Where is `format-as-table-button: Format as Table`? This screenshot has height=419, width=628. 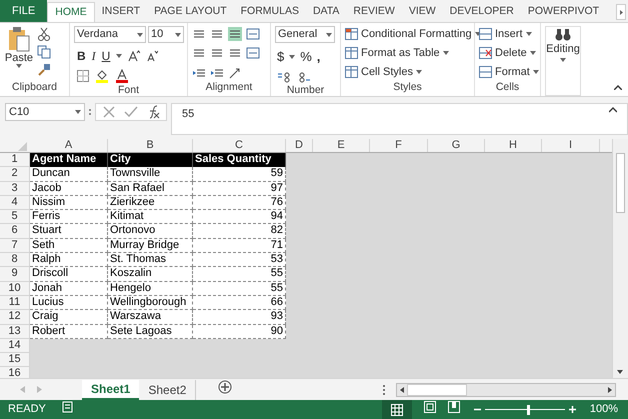 format-as-table-button: Format as Table is located at coordinates (413, 53).